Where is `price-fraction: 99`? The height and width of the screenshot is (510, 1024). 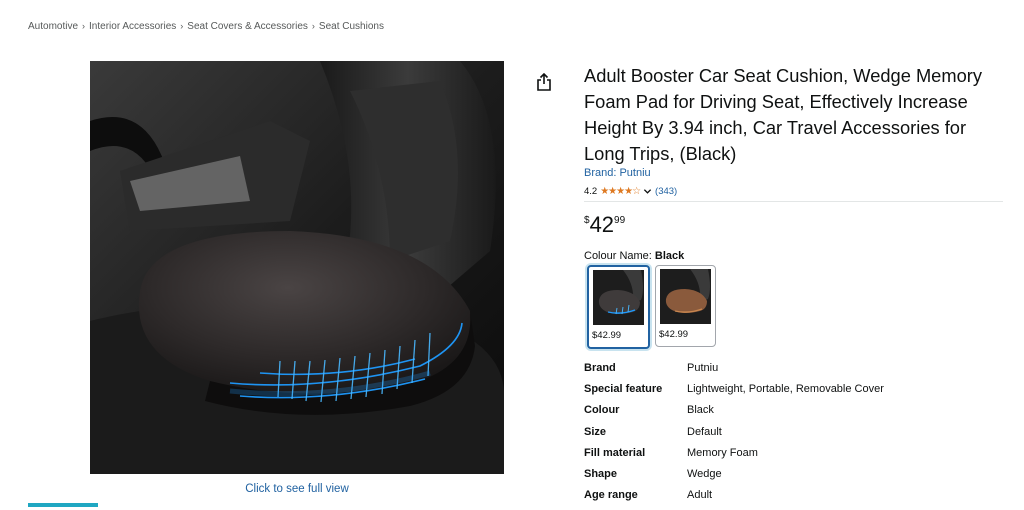 price-fraction: 99 is located at coordinates (620, 220).